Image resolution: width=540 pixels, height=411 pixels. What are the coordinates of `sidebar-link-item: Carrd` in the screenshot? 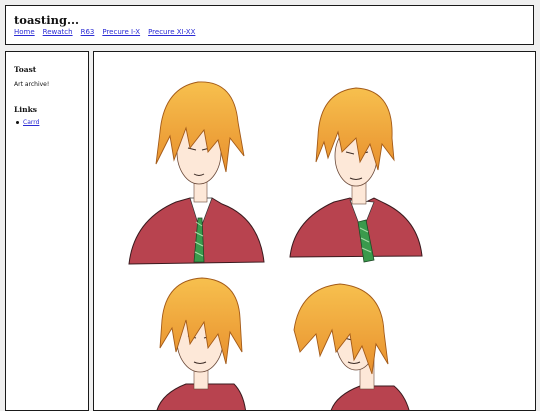 It's located at (26, 122).